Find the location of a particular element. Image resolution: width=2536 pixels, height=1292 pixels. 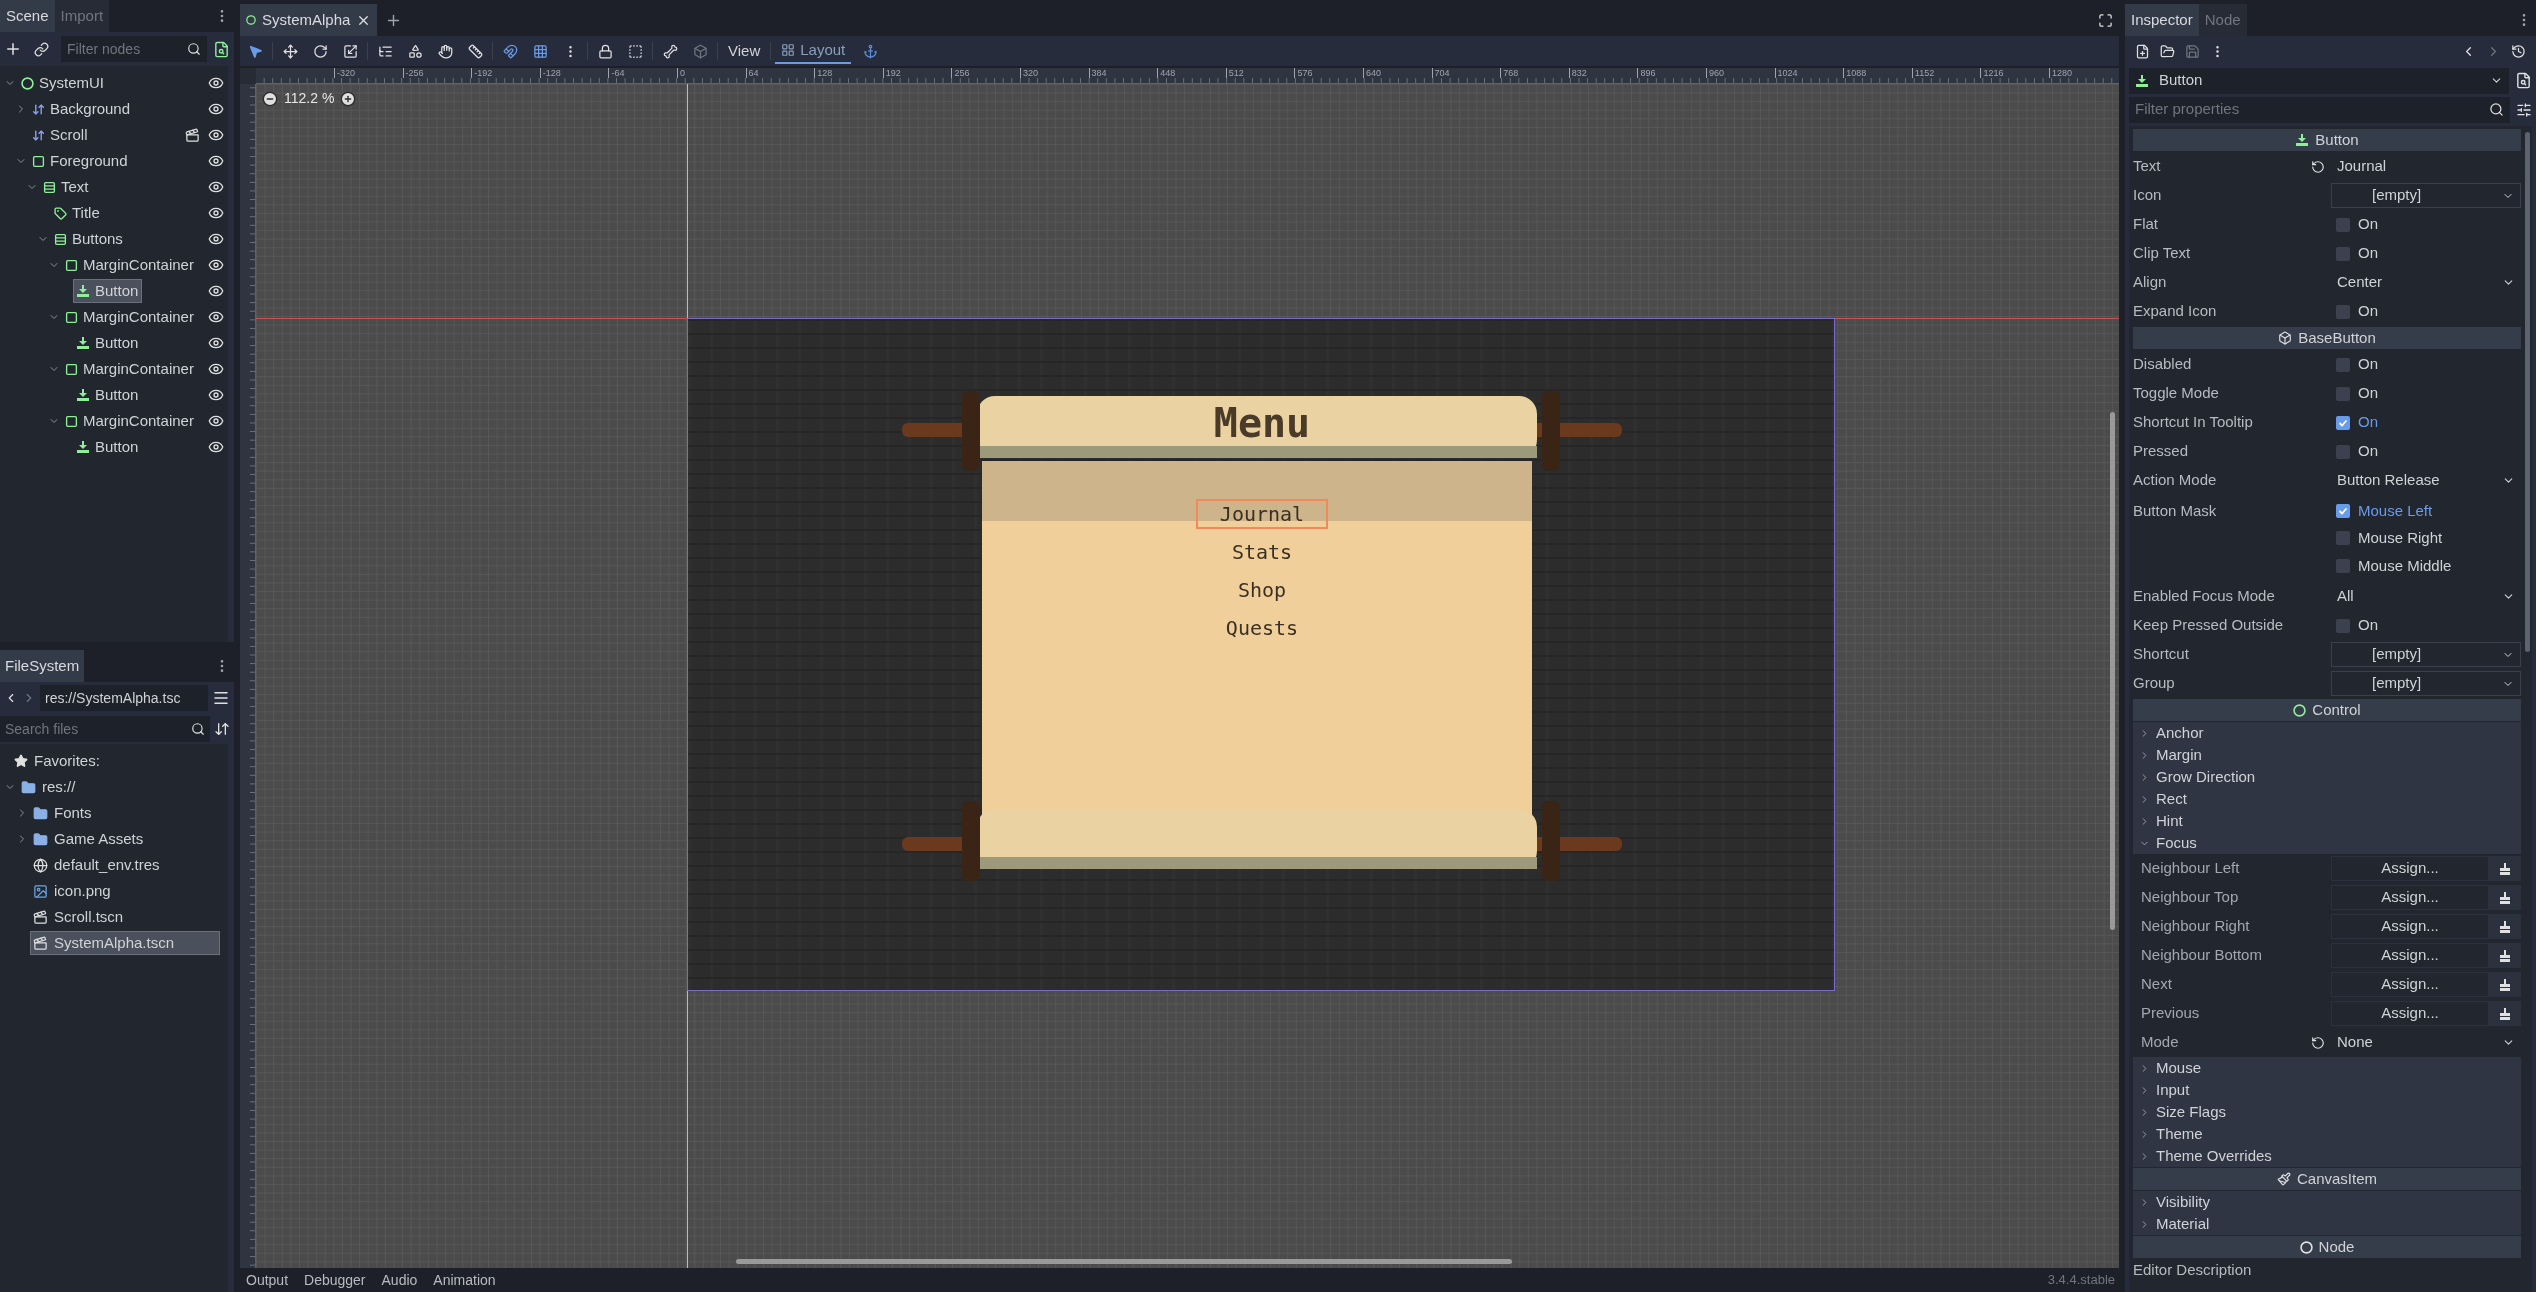

bottom-panel-tab: Debugger is located at coordinates (335, 1280).